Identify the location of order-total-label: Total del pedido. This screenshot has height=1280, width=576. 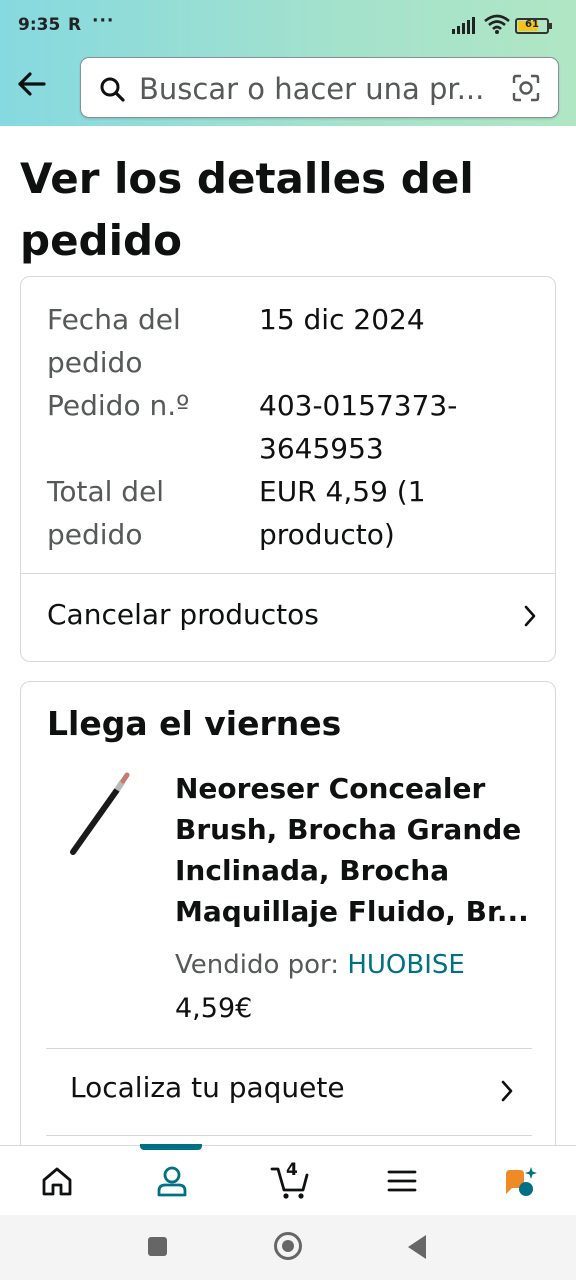
(106, 513).